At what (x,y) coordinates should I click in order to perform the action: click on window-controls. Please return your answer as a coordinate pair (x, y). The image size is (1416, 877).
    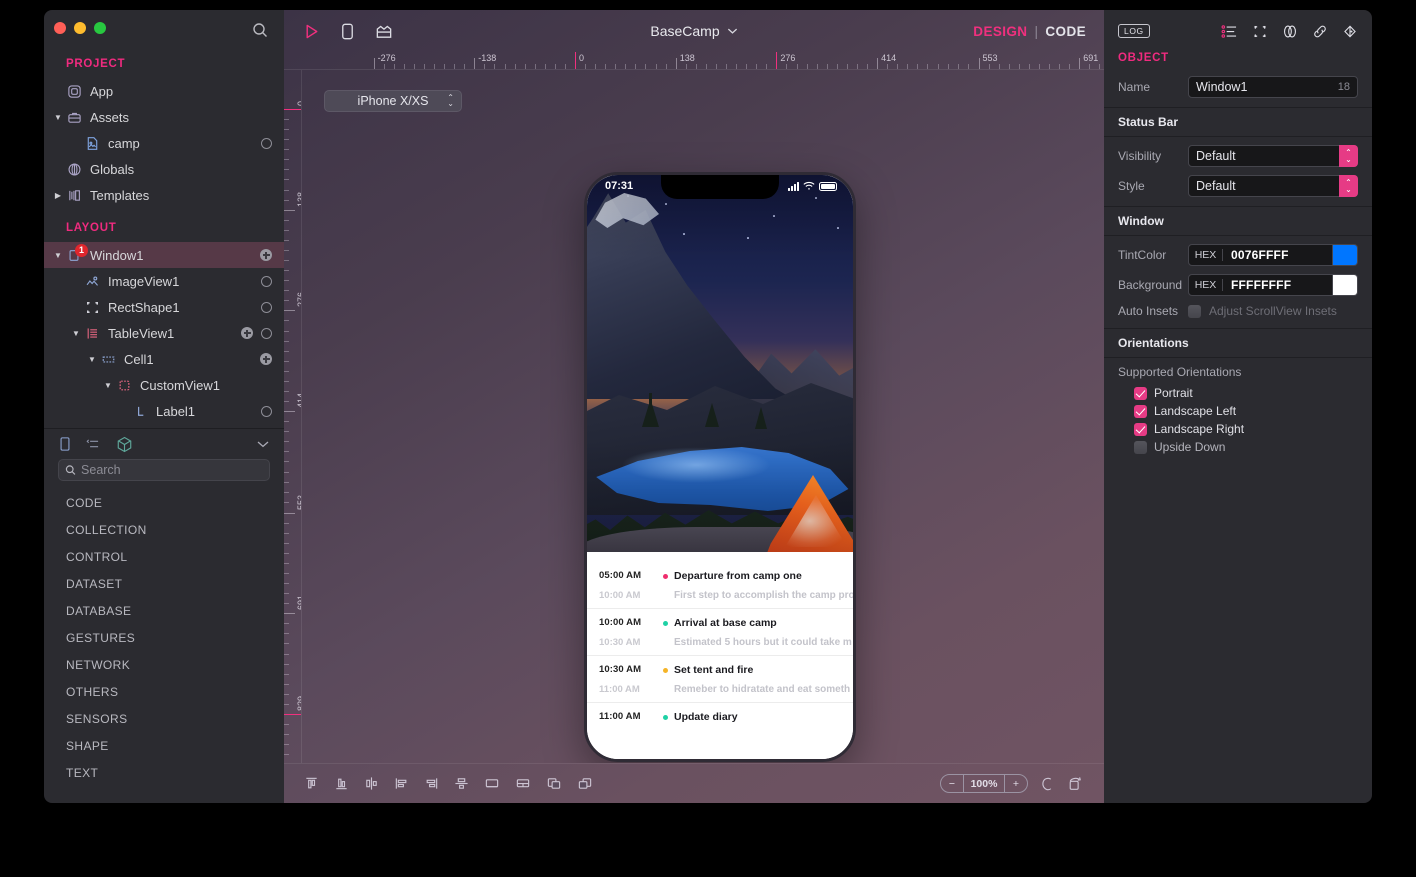
    Looking at the image, I should click on (80, 28).